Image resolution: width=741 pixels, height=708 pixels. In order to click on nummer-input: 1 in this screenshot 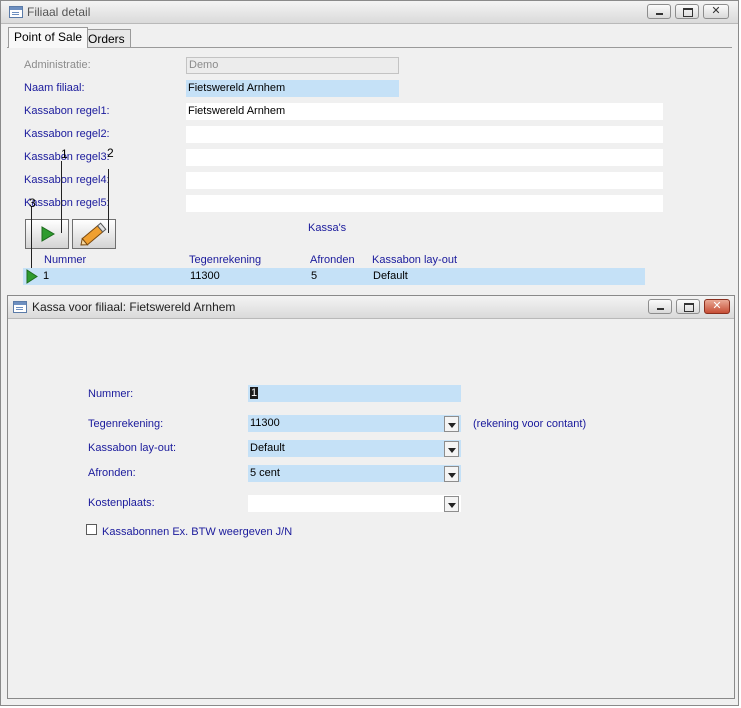, I will do `click(354, 393)`.